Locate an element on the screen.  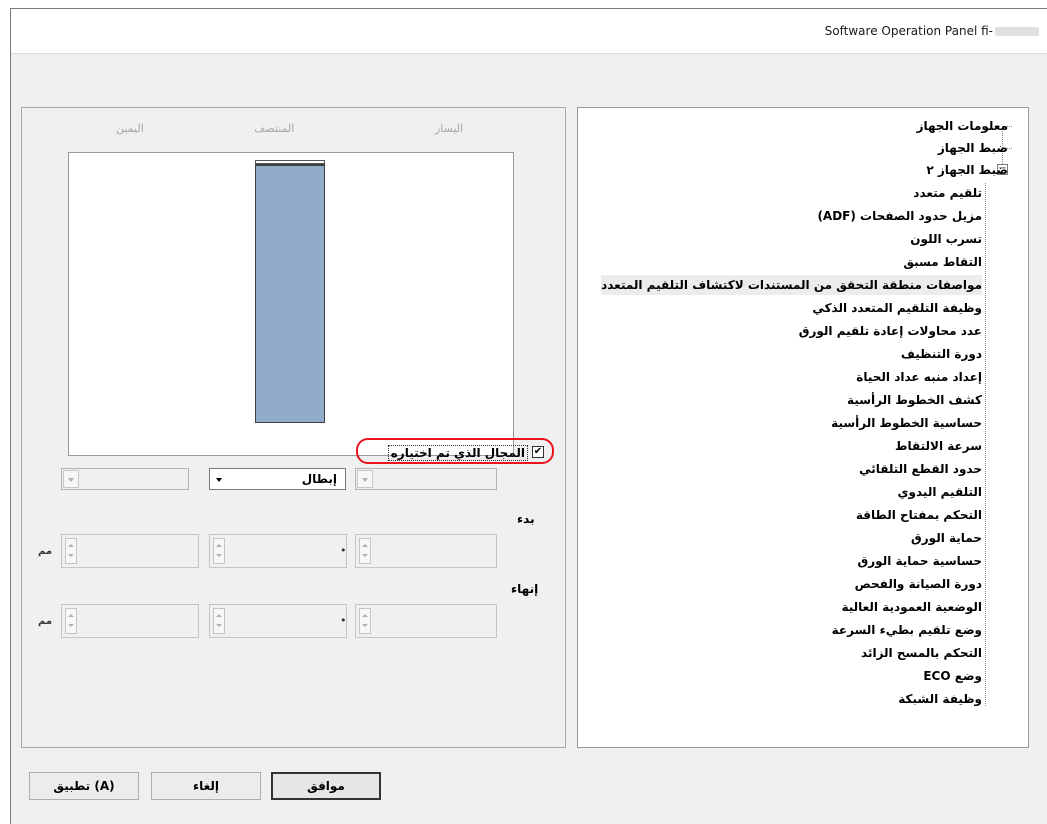
tree-item-device-setting-2: ضبط الجهاز ٢ is located at coordinates (967, 170).